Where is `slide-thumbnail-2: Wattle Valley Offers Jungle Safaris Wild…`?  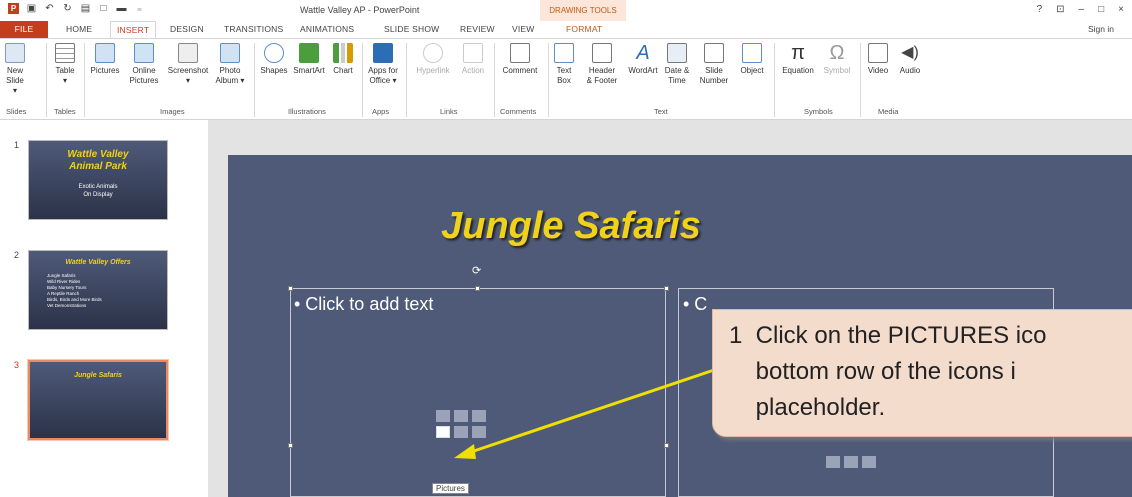 slide-thumbnail-2: Wattle Valley Offers Jungle Safaris Wild… is located at coordinates (98, 290).